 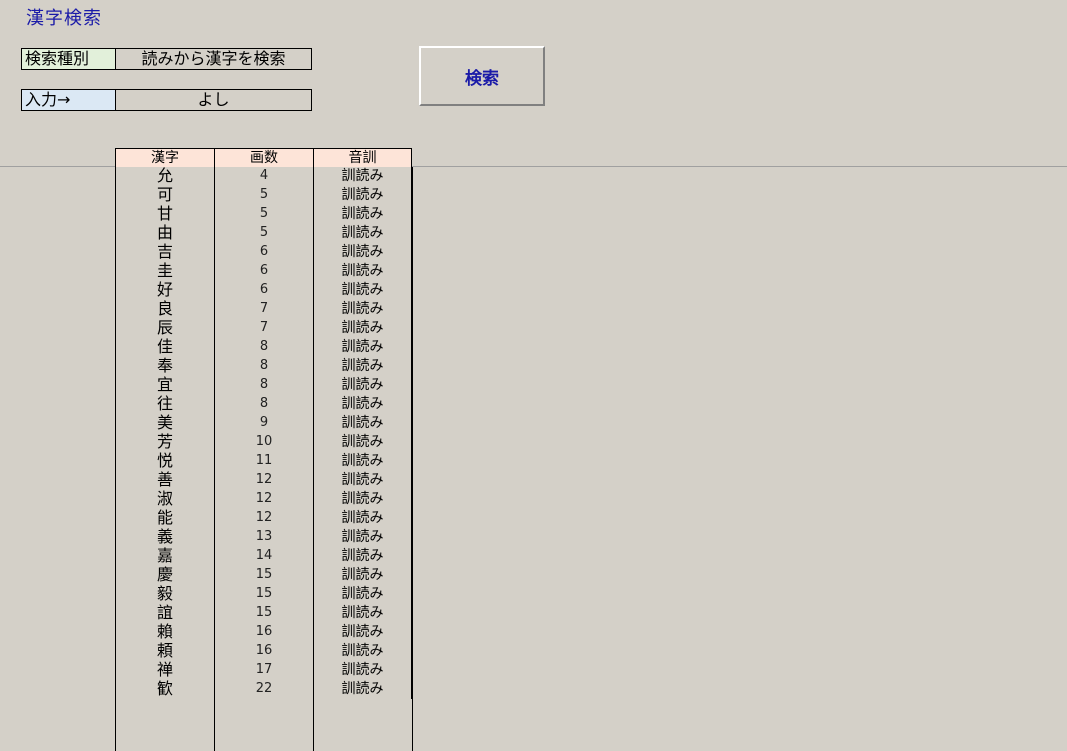 I want to click on kanji-cell: 歓, so click(x=164, y=689).